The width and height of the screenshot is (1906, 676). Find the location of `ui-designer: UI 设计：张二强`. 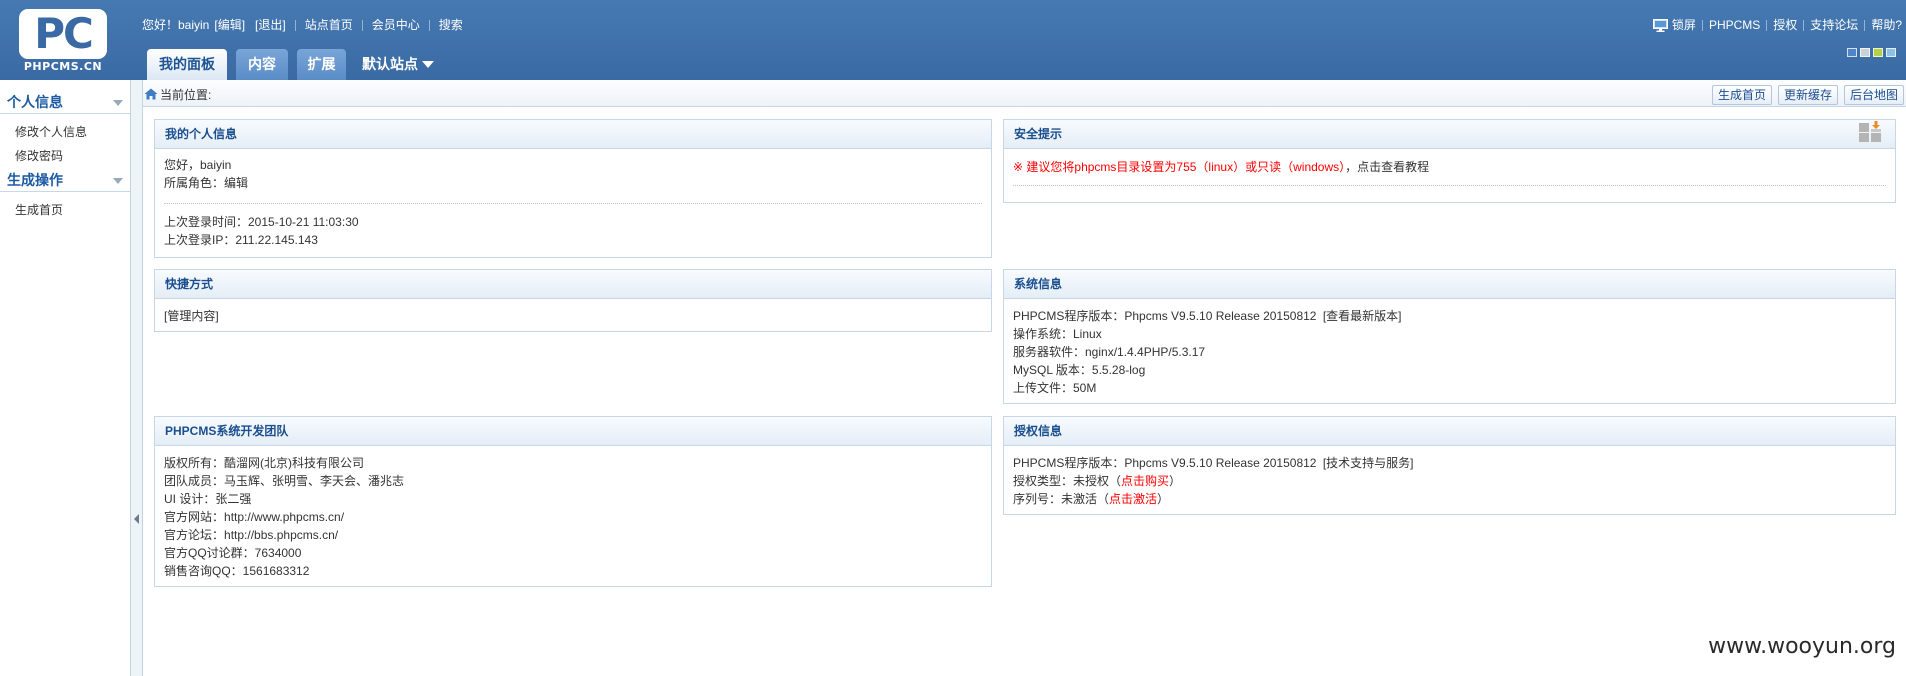

ui-designer: UI 设计：张二强 is located at coordinates (208, 499).